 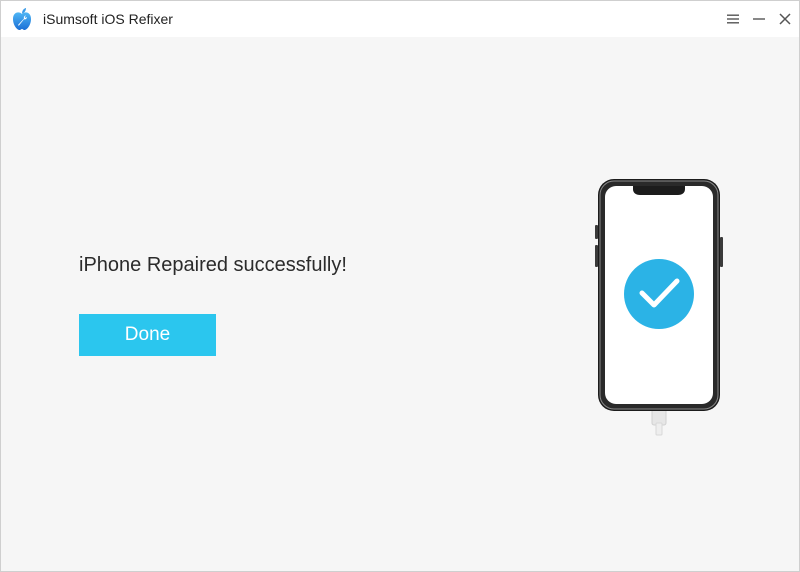 What do you see at coordinates (147, 335) in the screenshot?
I see `done-button: Done` at bounding box center [147, 335].